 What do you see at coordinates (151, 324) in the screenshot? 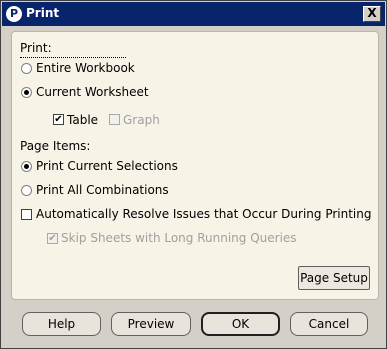
I see `preview-button: Preview` at bounding box center [151, 324].